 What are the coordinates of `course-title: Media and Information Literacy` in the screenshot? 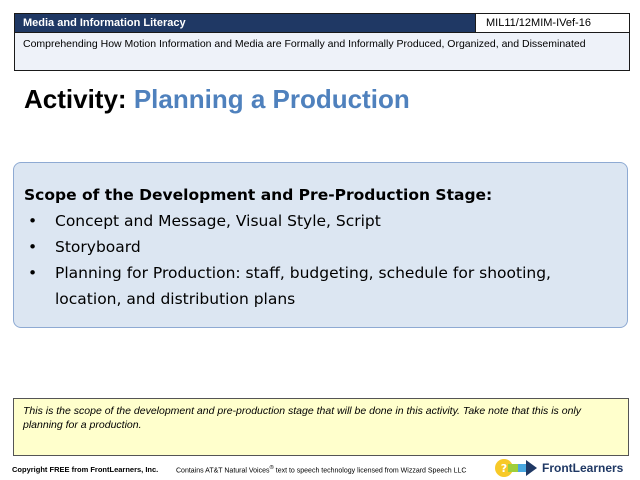 It's located at (104, 23).